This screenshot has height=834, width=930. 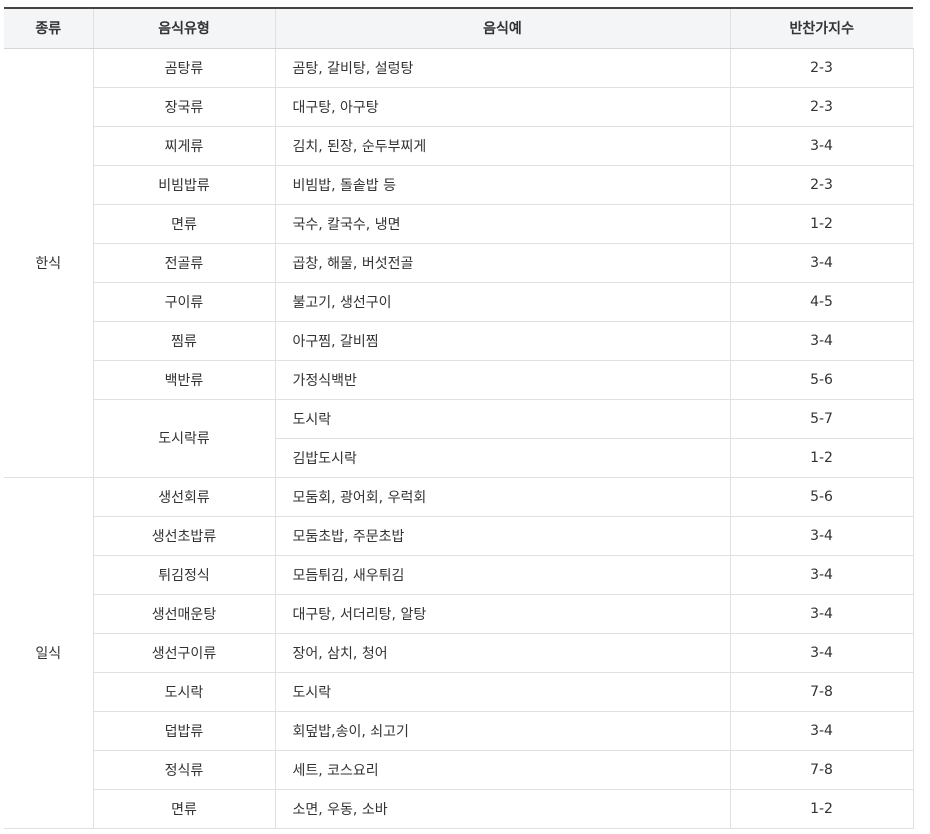 I want to click on food-example-cell: 가정식백반, so click(x=502, y=380).